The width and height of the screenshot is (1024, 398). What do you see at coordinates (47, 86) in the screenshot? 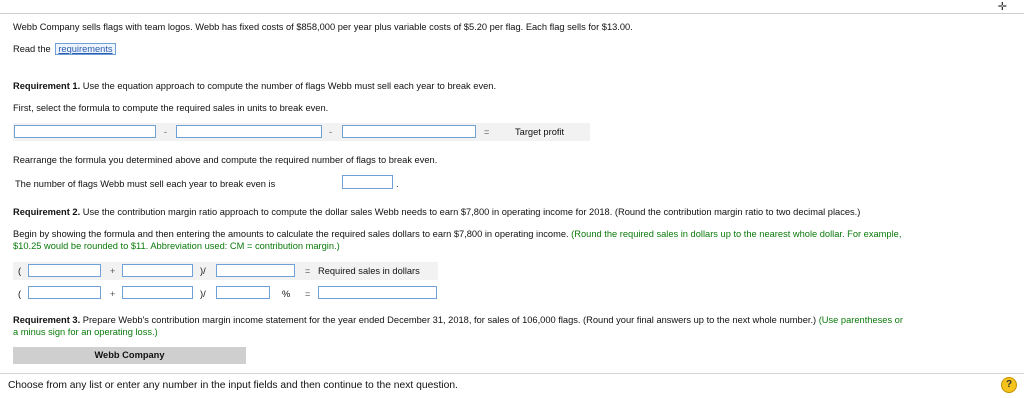
I see `req1-label: Requirement 1.` at bounding box center [47, 86].